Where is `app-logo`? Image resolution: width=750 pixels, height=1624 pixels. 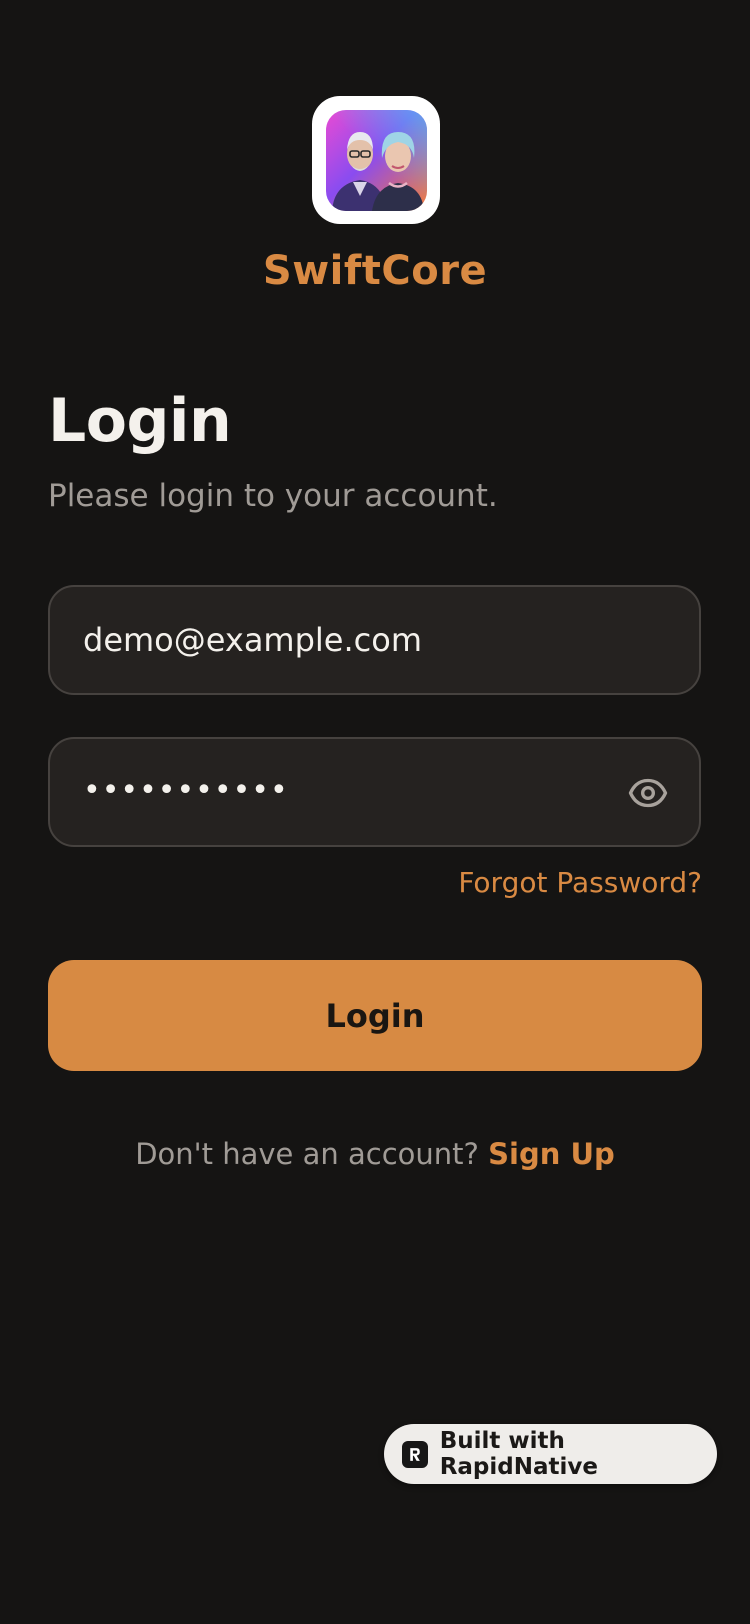 app-logo is located at coordinates (376, 160).